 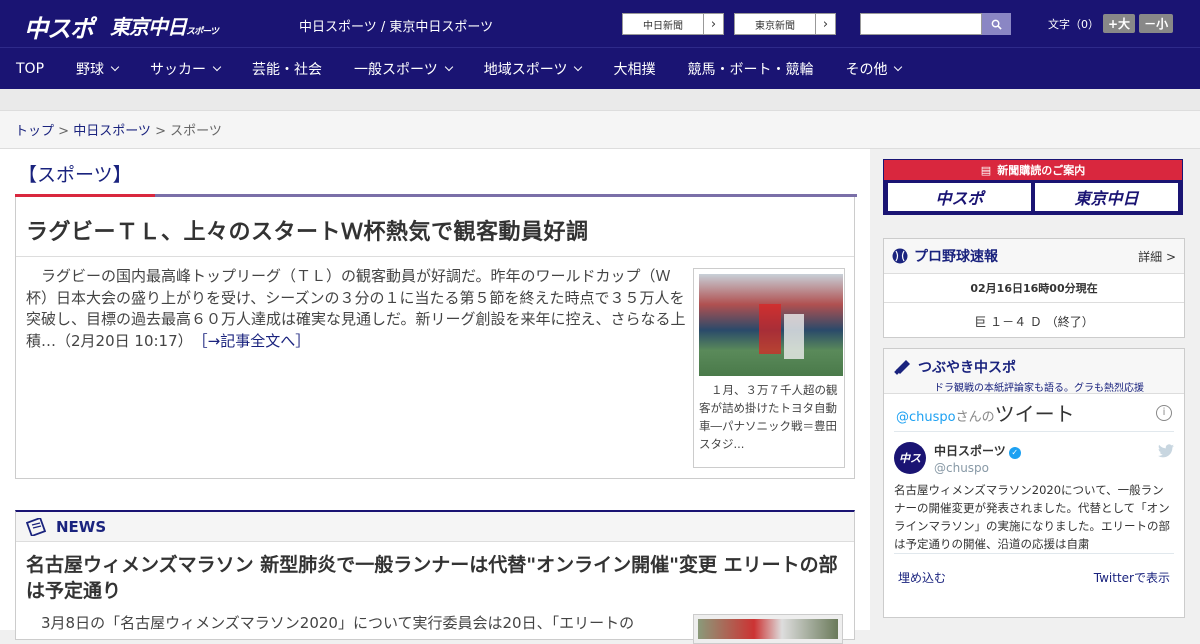 I want to click on font-size-control: 文字（0） +大 －小, so click(x=1111, y=23).